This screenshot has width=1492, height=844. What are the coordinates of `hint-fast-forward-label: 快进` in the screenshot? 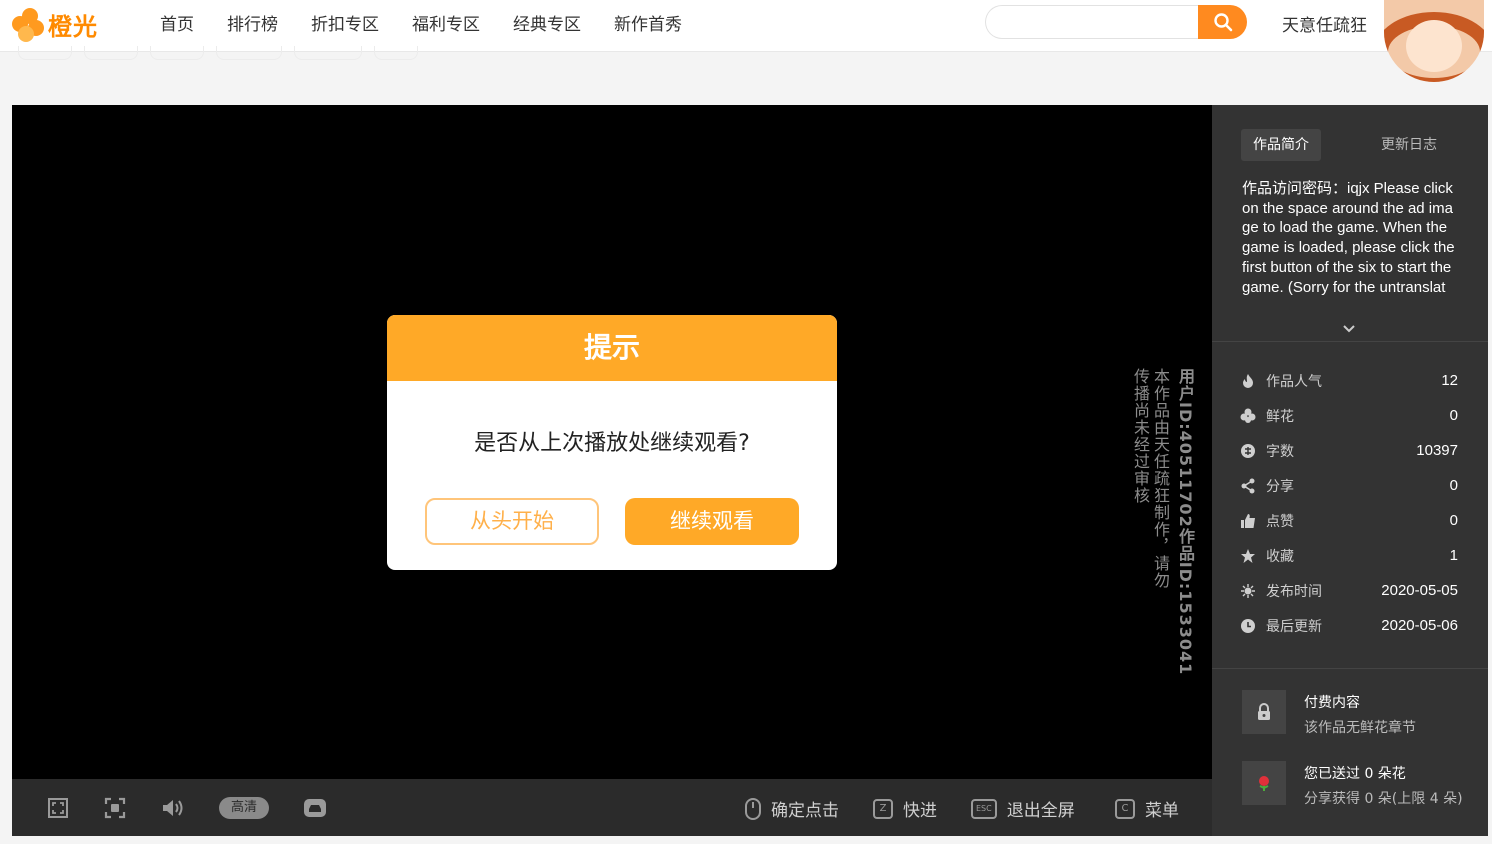 It's located at (920, 811).